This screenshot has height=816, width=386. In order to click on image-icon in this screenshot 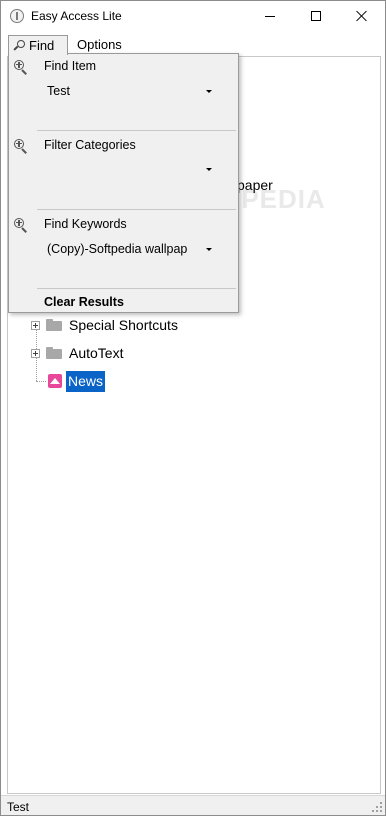, I will do `click(55, 381)`.